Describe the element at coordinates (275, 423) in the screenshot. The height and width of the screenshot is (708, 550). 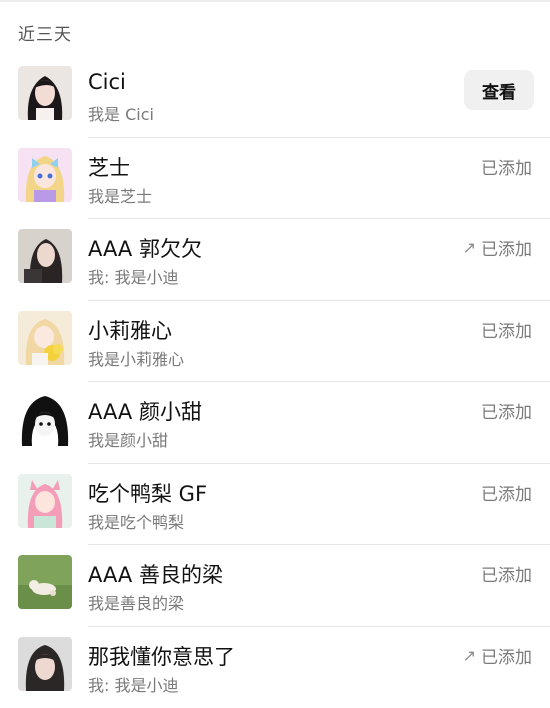
I see `list-item: AAA 颜小甜 我是颜小甜 已添加` at that location.